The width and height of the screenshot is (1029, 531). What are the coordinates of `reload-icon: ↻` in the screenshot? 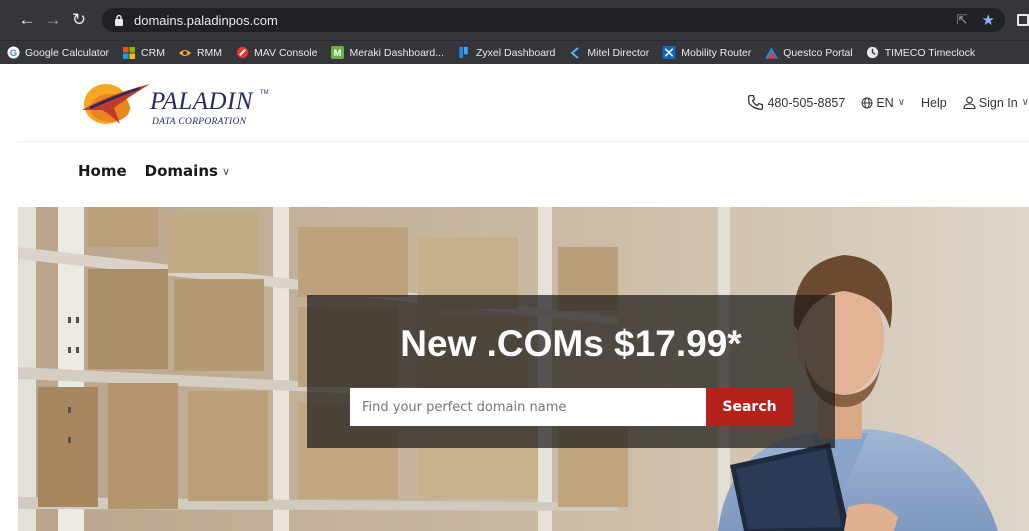 It's located at (79, 20).